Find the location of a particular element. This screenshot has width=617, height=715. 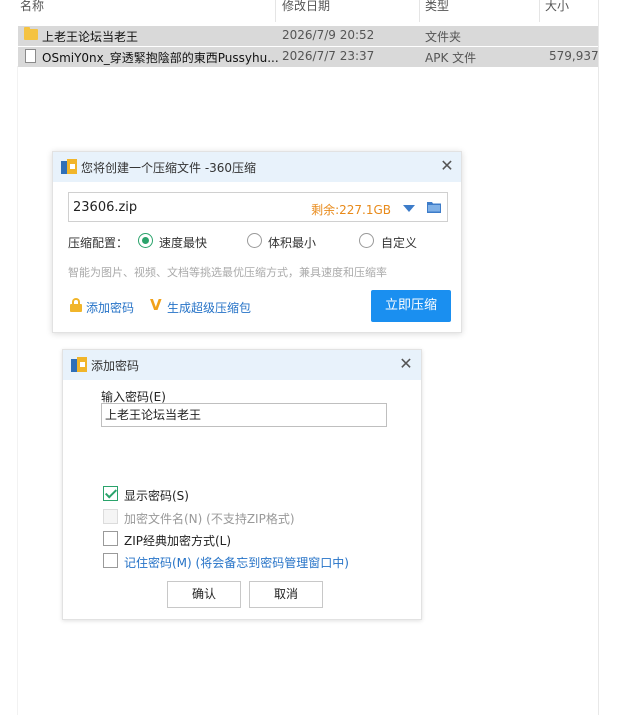

ok-button: 确认 is located at coordinates (204, 594).